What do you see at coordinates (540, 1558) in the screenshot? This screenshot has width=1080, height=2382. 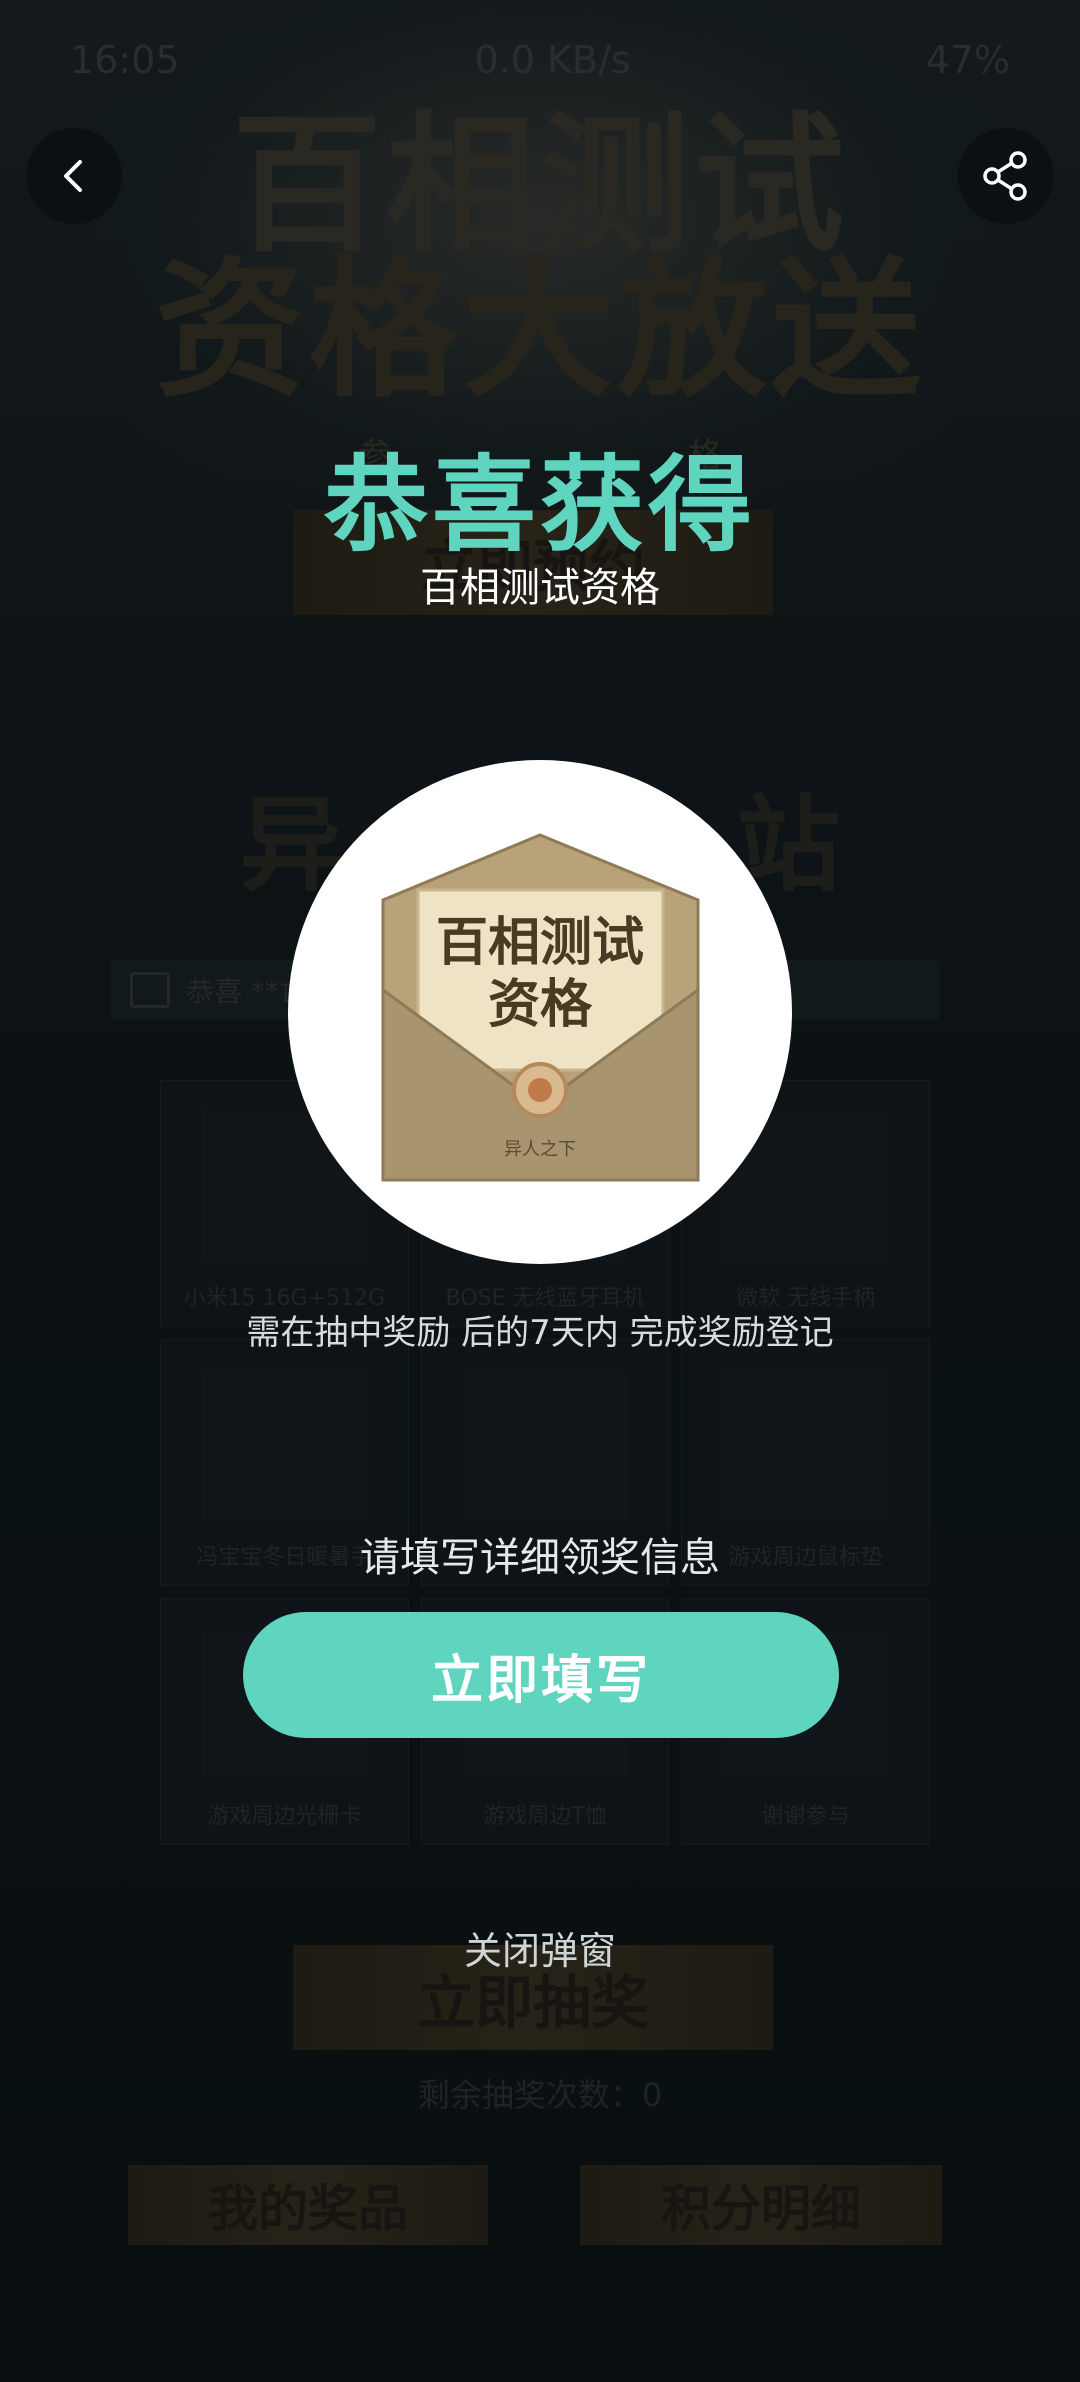 I see `fill-hint: 请填写详细领奖信息` at bounding box center [540, 1558].